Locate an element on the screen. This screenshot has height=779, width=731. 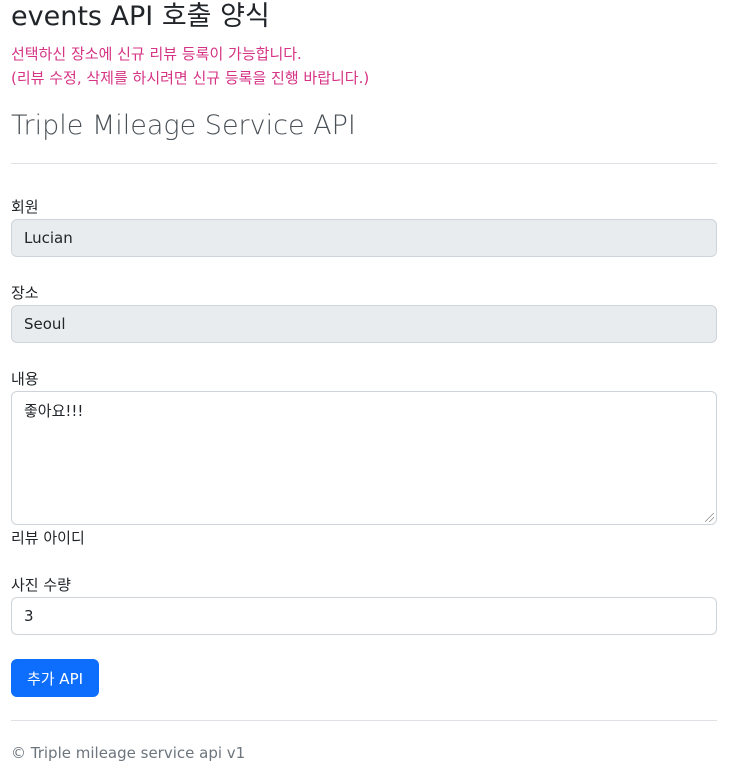
content-label: 내용 is located at coordinates (25, 379).